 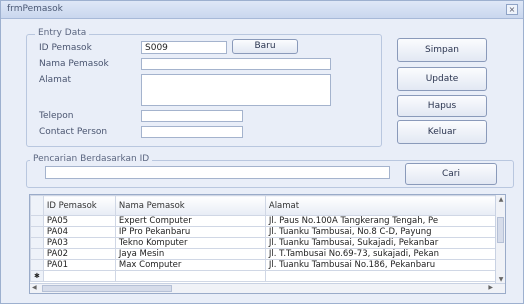 I want to click on cell-nama: Expert Computer, so click(x=190, y=221).